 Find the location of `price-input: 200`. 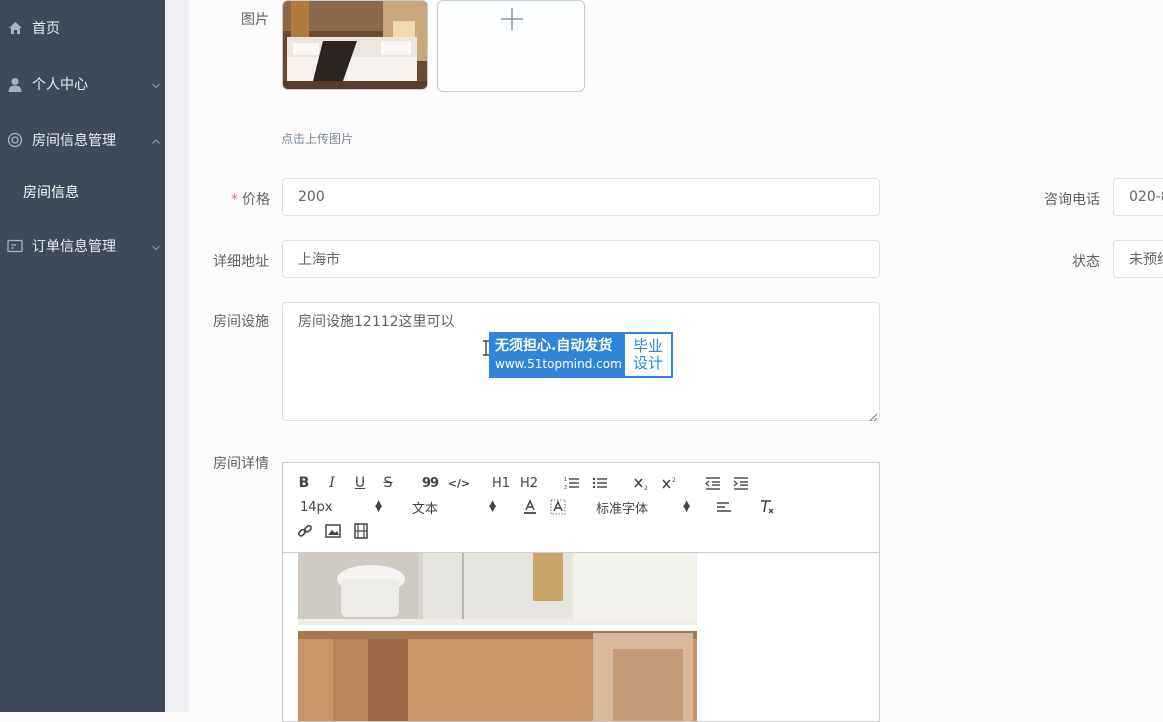

price-input: 200 is located at coordinates (581, 197).